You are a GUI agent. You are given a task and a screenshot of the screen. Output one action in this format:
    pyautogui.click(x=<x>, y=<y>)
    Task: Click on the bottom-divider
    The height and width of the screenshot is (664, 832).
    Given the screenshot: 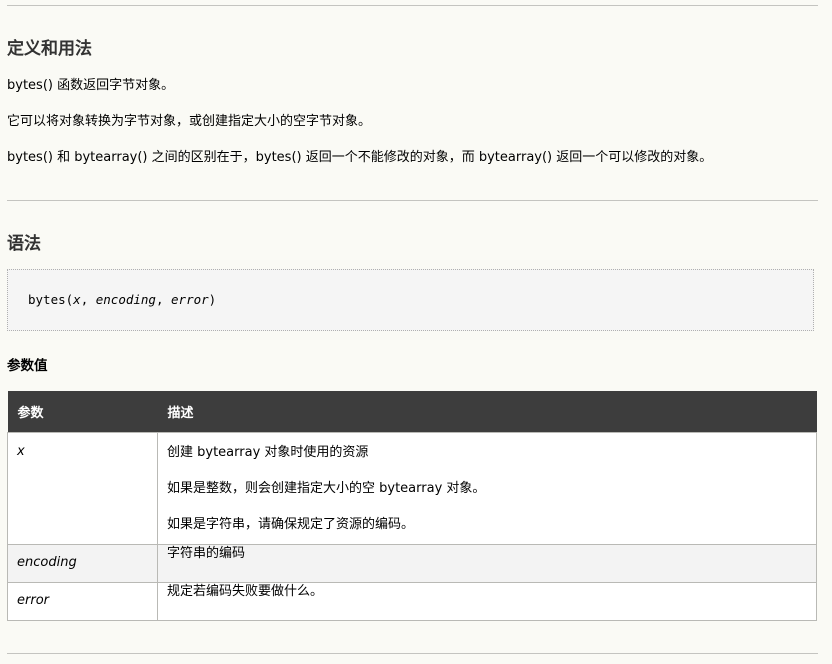 What is the action you would take?
    pyautogui.click(x=412, y=653)
    